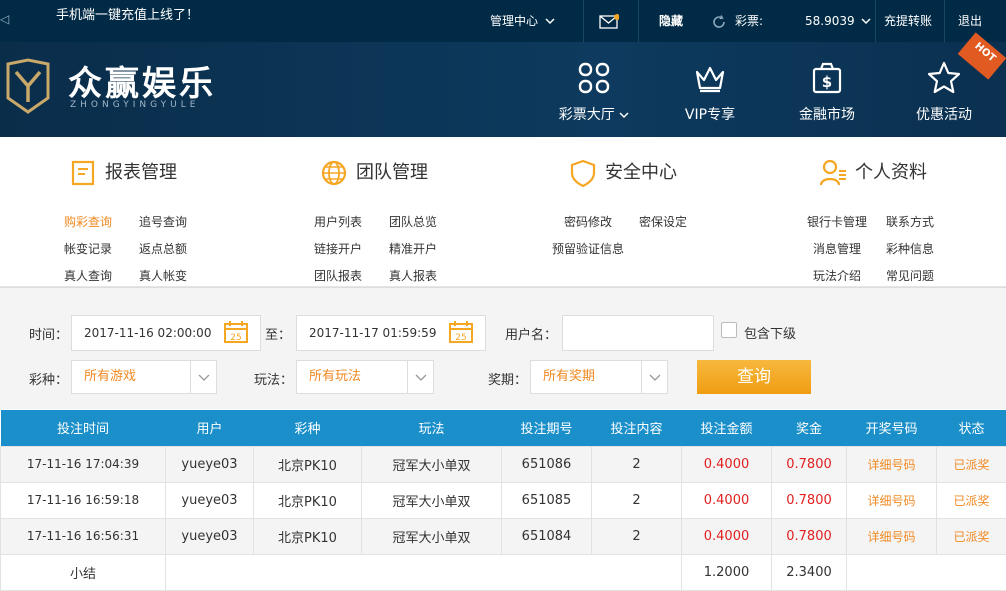  What do you see at coordinates (837, 248) in the screenshot?
I see `menu-link-messages: 消息管理` at bounding box center [837, 248].